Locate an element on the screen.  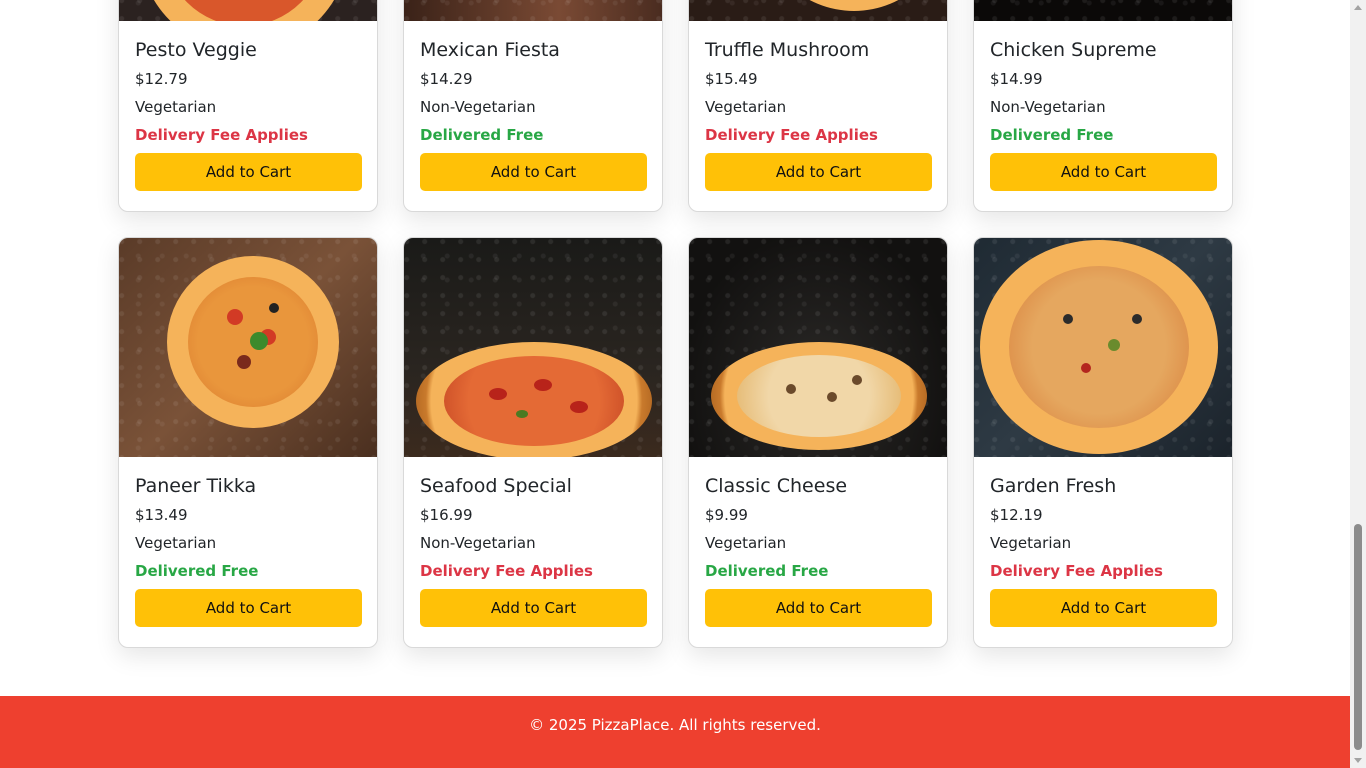
product-price: $12.79 is located at coordinates (161, 79).